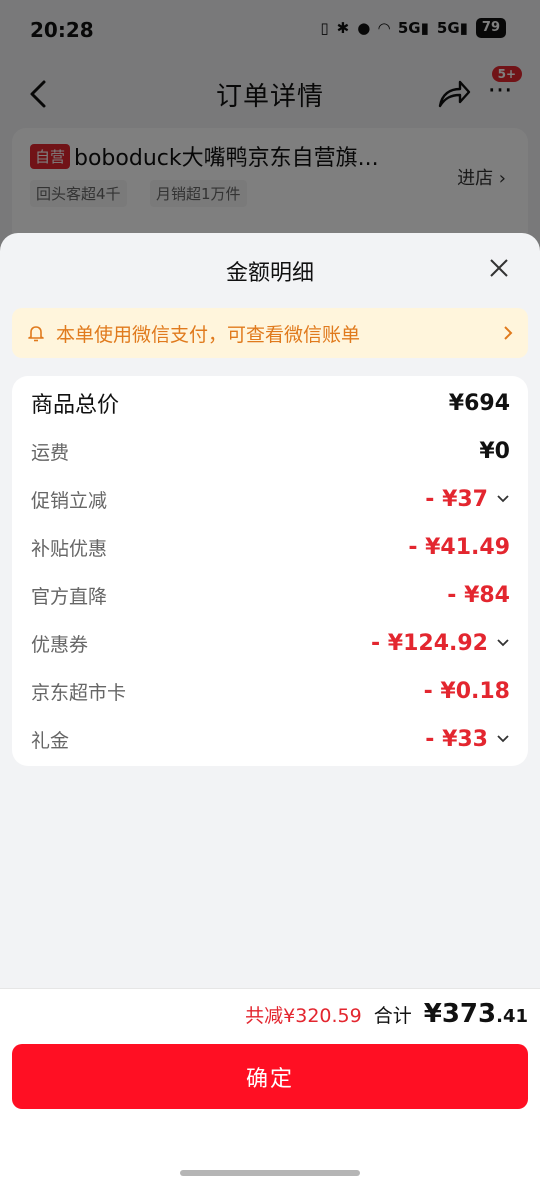  What do you see at coordinates (270, 499) in the screenshot?
I see `row-promo-discount: 促销立减 - ¥37` at bounding box center [270, 499].